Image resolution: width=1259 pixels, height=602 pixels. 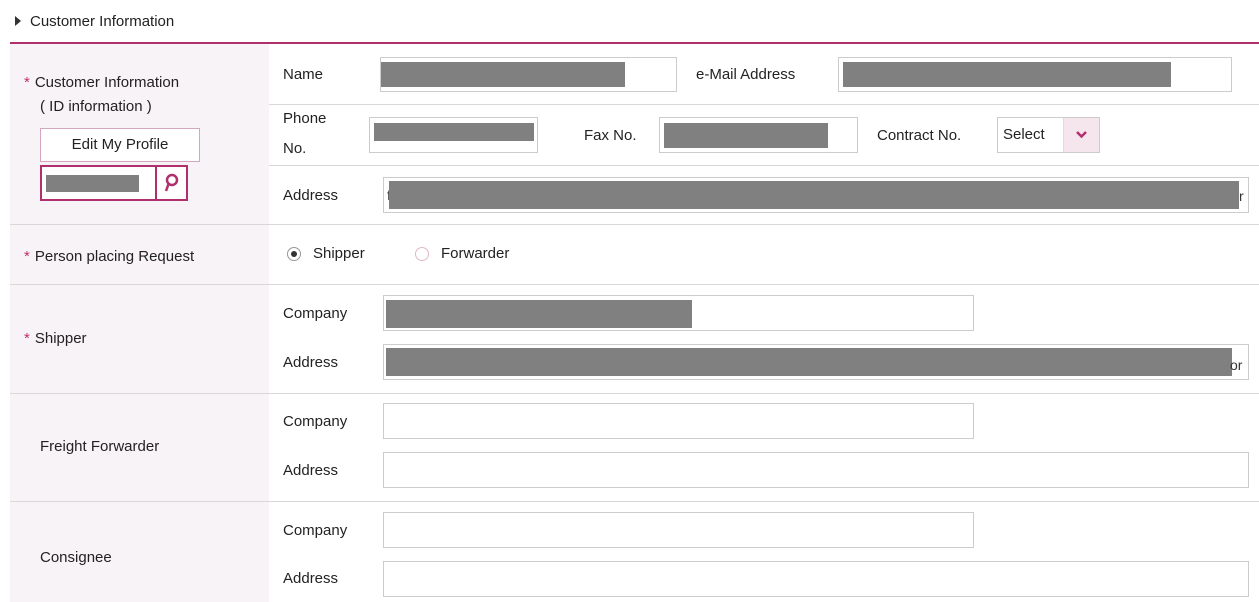 What do you see at coordinates (114, 256) in the screenshot?
I see `request-label-text: Person placing Request` at bounding box center [114, 256].